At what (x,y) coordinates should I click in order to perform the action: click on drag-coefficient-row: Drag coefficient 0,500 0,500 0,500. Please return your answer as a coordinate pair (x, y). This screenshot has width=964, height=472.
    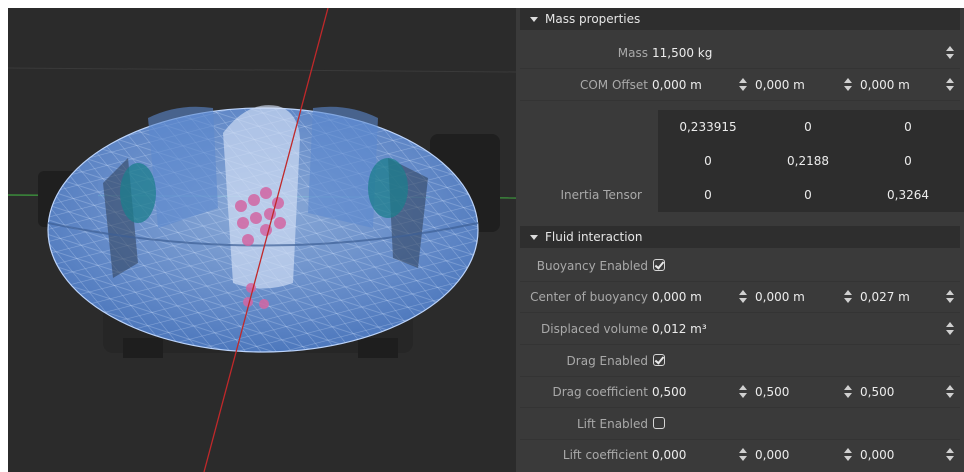
    Looking at the image, I should click on (740, 392).